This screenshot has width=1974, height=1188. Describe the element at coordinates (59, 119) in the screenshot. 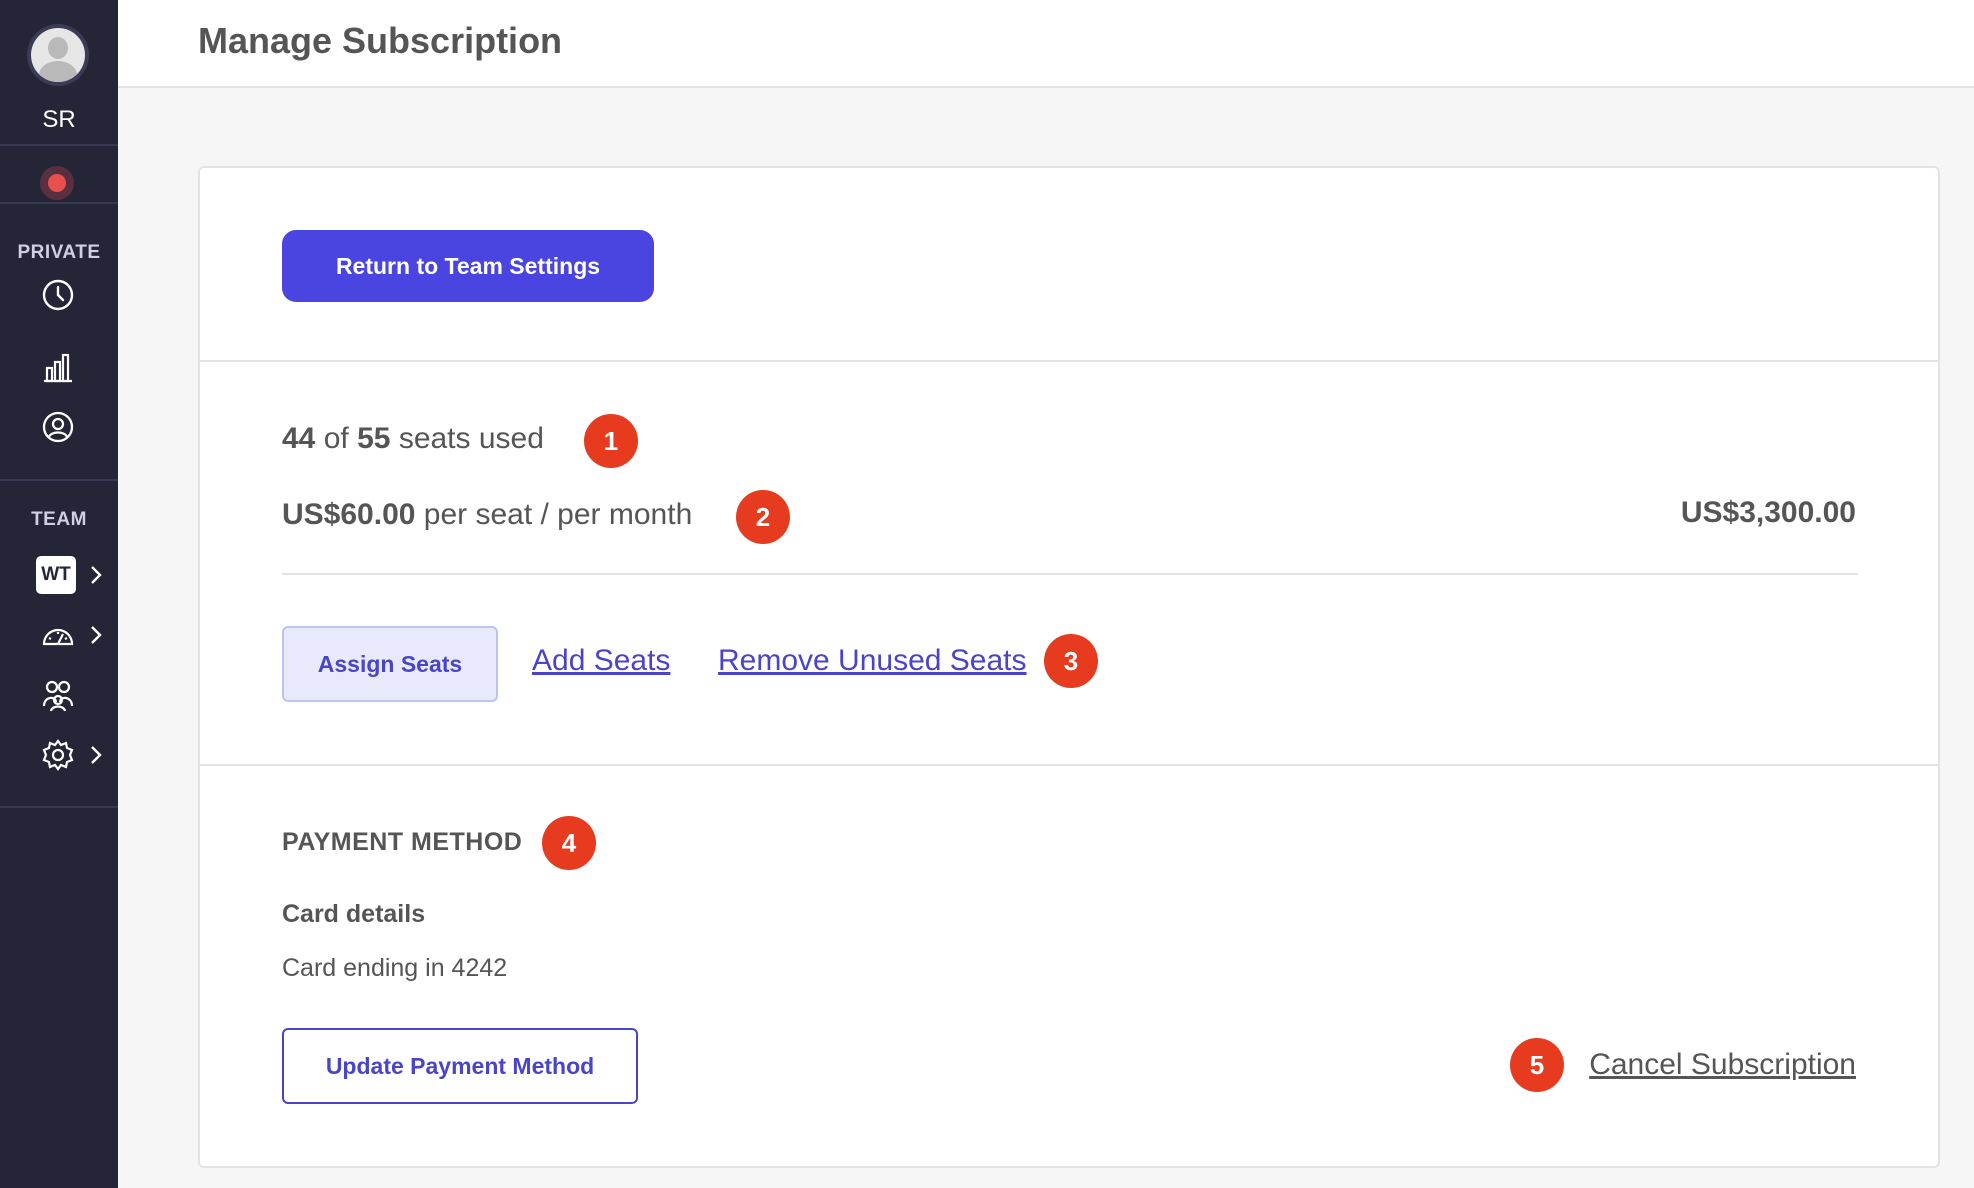

I see `user-initials: SR` at that location.